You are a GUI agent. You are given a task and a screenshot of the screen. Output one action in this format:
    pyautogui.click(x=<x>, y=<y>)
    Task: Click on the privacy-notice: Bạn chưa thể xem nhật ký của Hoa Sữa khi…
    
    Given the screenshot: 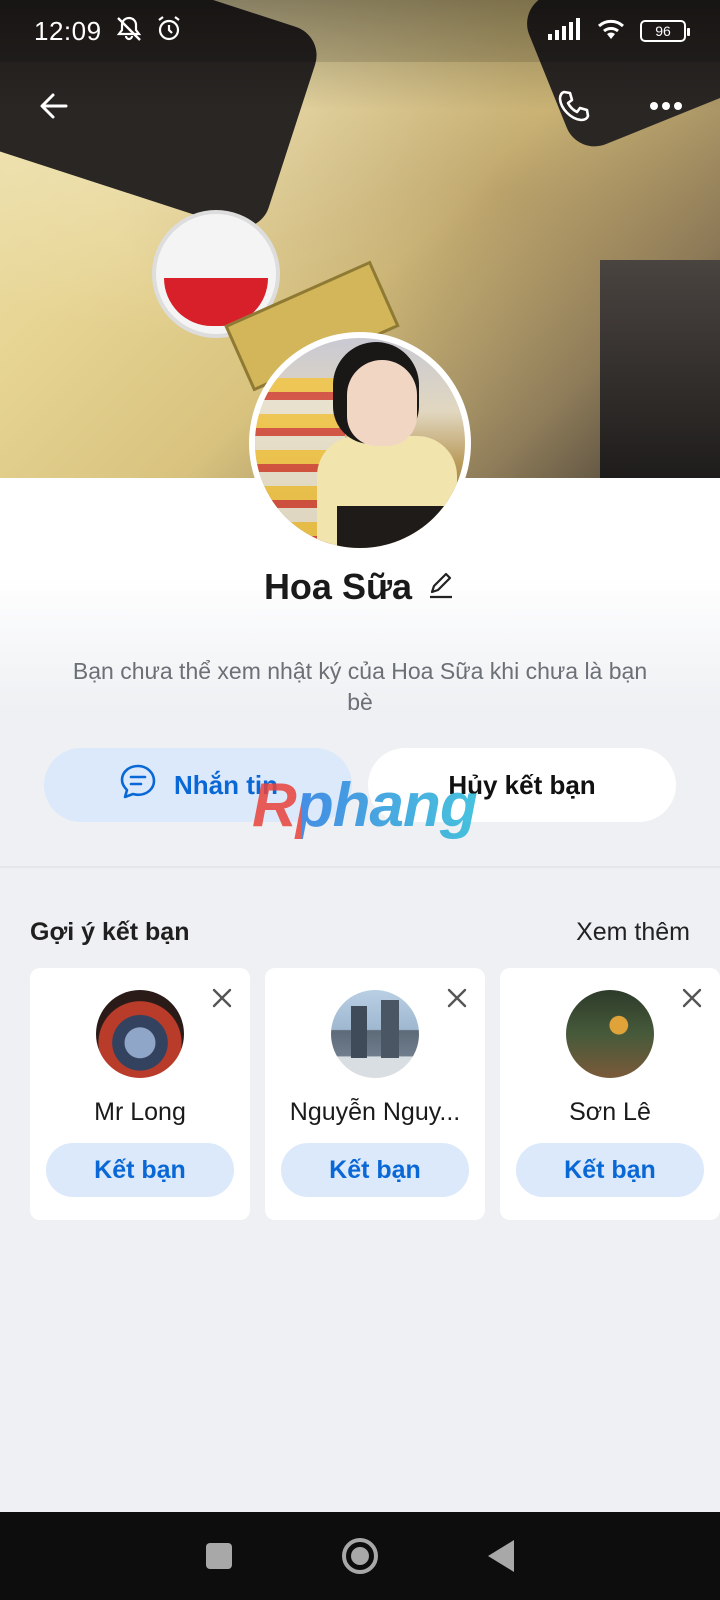 What is the action you would take?
    pyautogui.click(x=360, y=686)
    